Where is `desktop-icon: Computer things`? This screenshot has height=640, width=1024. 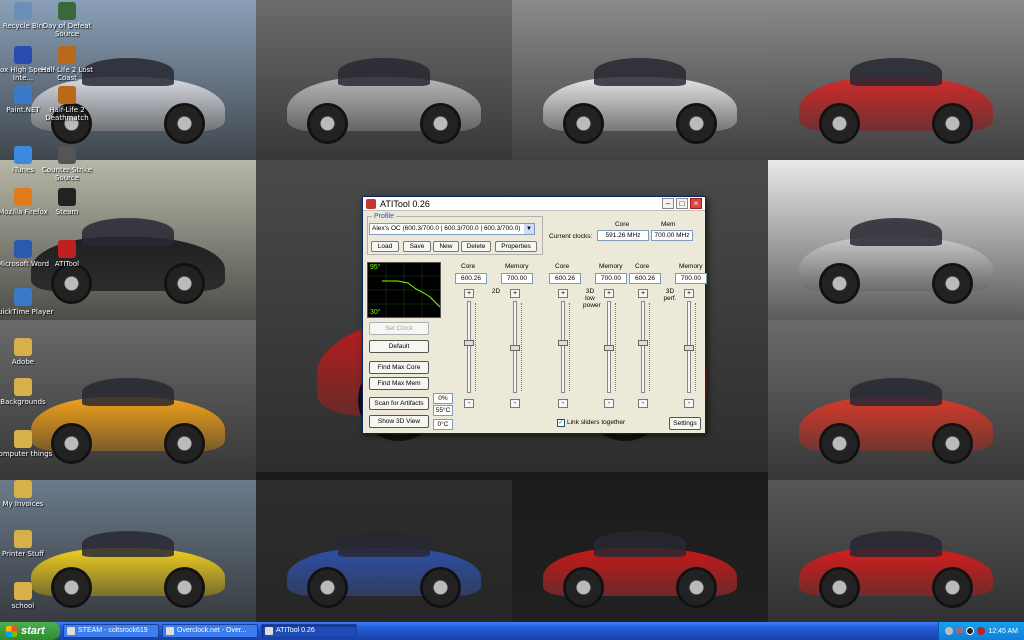 desktop-icon: Computer things is located at coordinates (28, 444).